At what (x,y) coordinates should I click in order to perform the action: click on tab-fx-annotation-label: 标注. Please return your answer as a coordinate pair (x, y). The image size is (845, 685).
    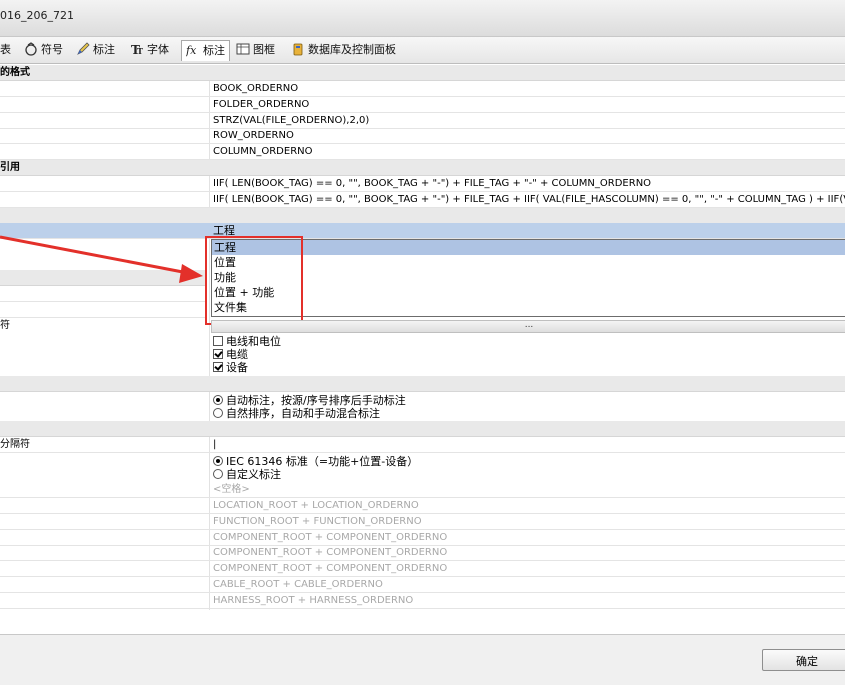
    Looking at the image, I should click on (214, 50).